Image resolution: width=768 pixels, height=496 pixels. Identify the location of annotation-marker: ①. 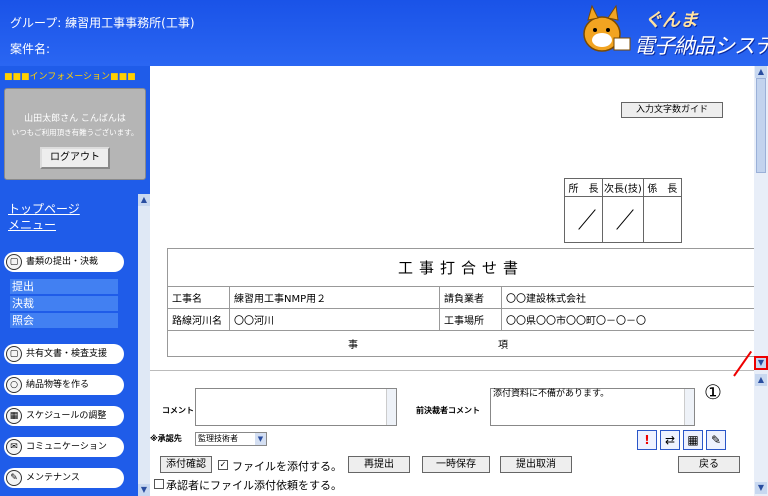
(713, 392).